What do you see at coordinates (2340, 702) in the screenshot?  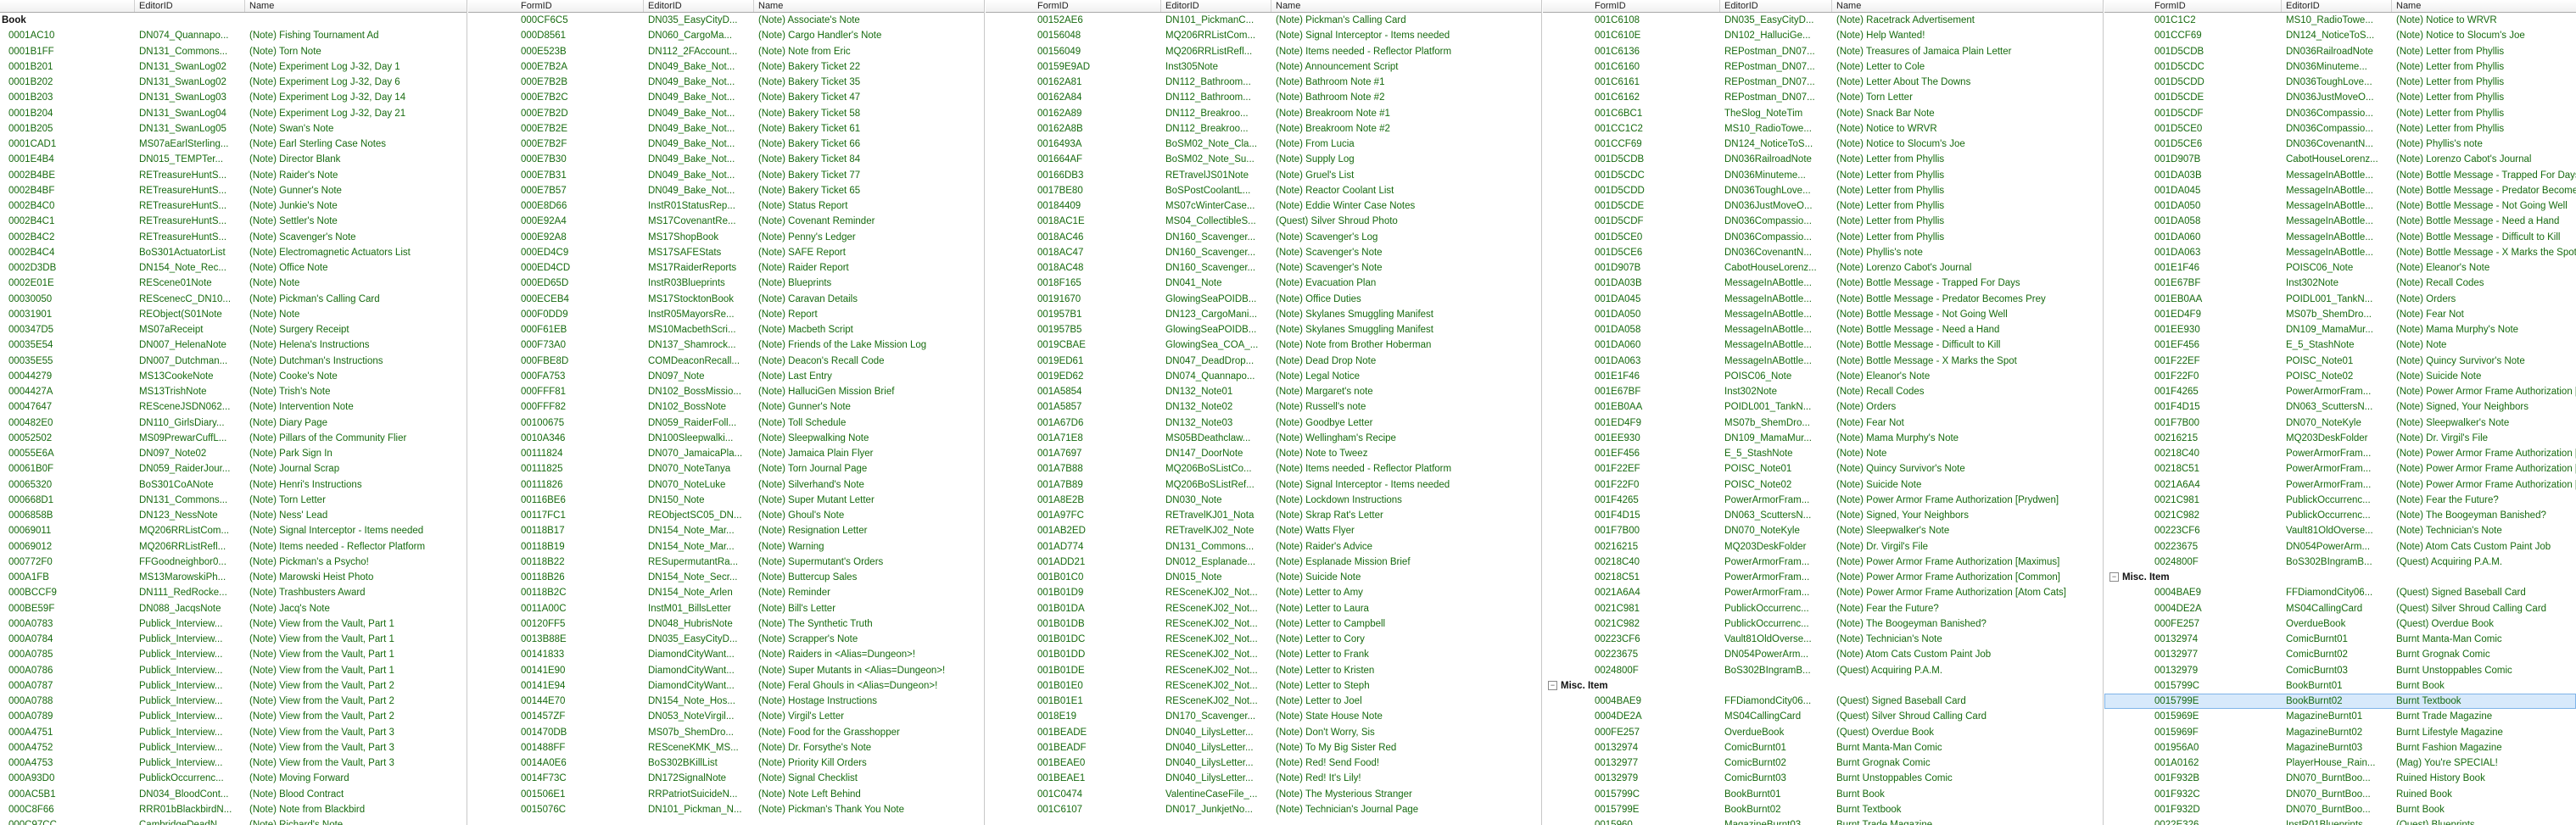 I see `record-row: 0015799E BookBurnt02 Burnt Textbook` at bounding box center [2340, 702].